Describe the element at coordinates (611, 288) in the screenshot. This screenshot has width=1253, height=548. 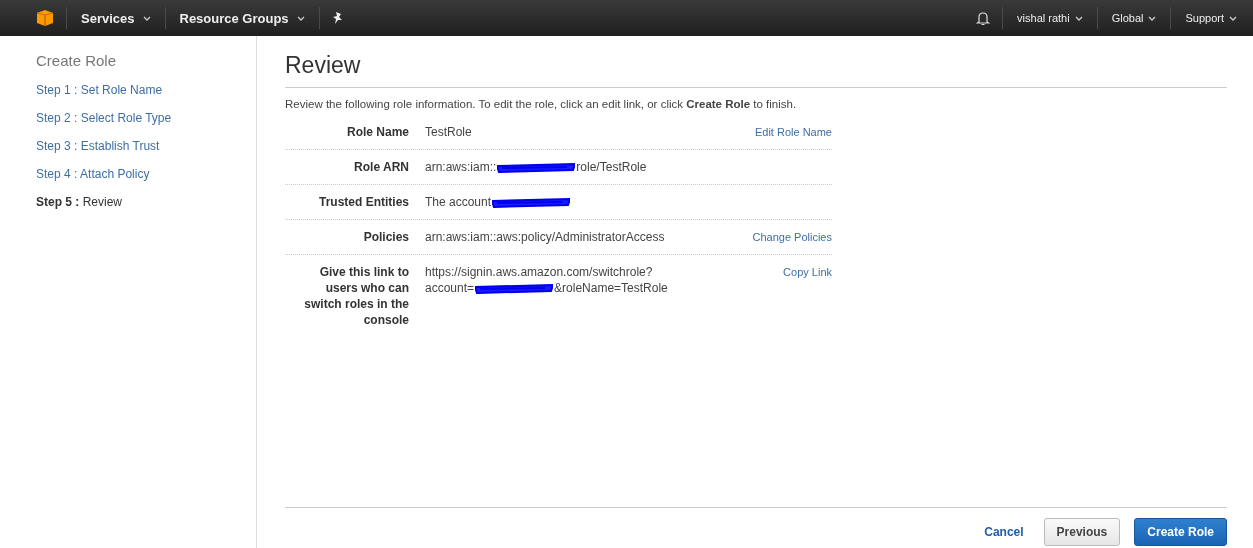
I see `field-value: &roleName=TestRole` at that location.